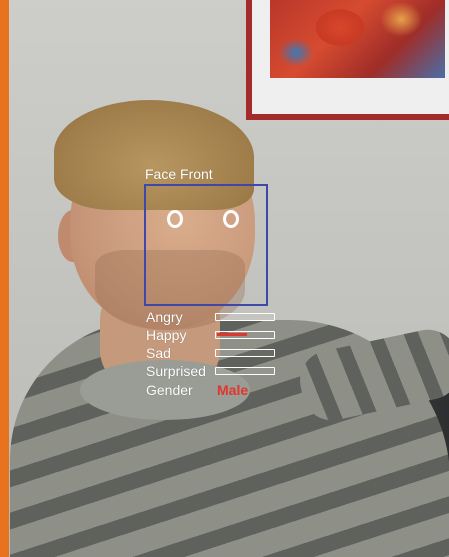  I want to click on emotion-row-happy: Happy, so click(216, 336).